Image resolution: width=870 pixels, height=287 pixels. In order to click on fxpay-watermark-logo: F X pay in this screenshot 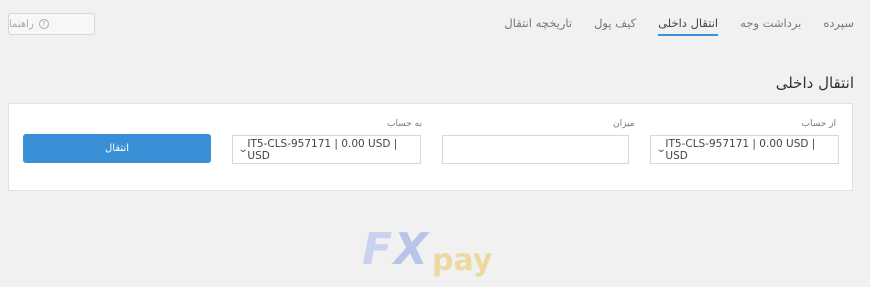, I will do `click(427, 251)`.